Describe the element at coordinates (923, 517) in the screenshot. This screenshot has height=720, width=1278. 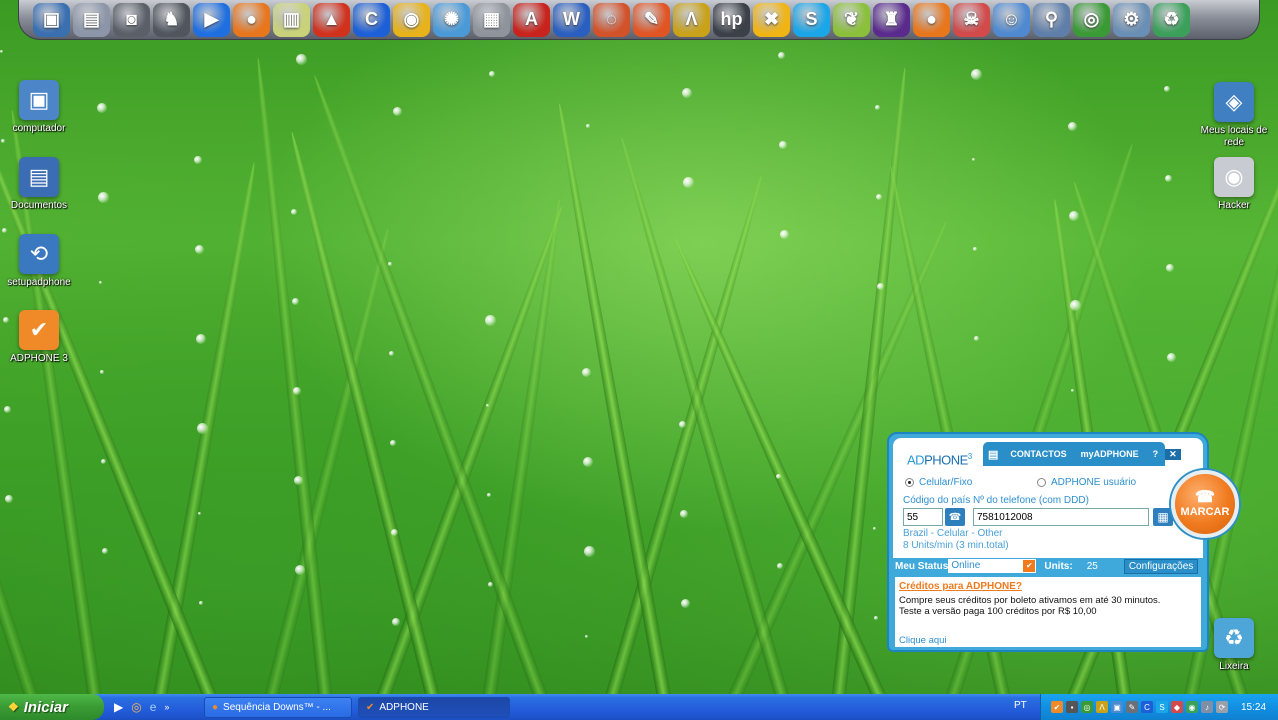
I see `country-code-input` at that location.